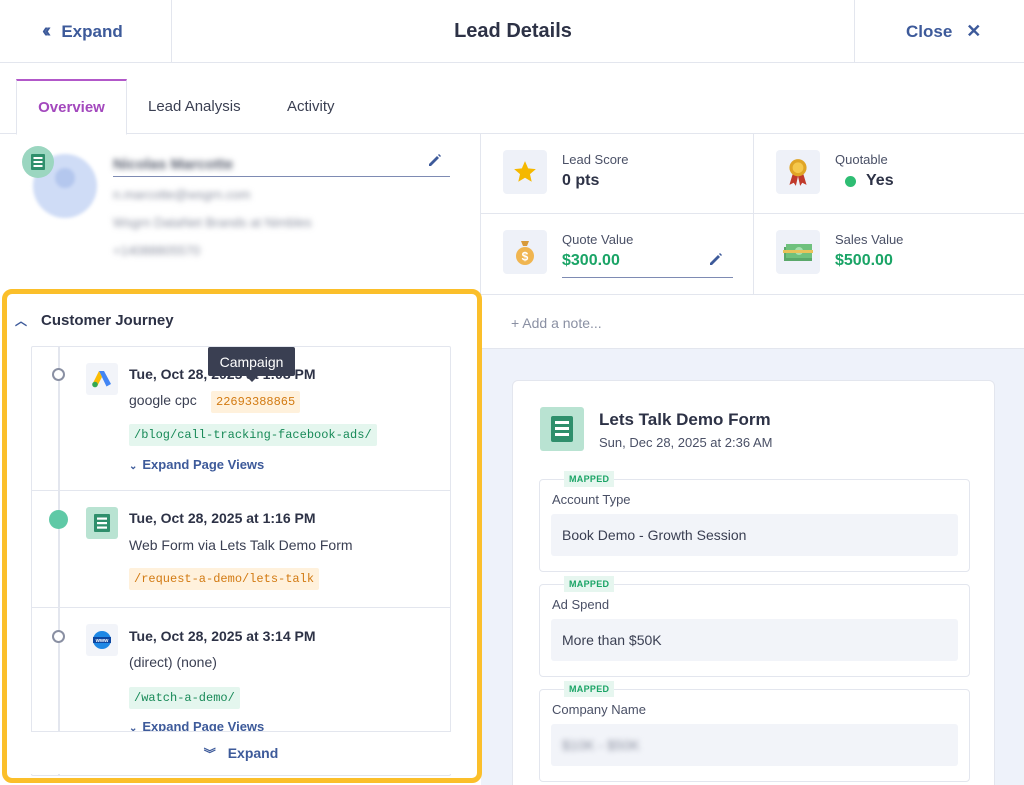  Describe the element at coordinates (850, 181) in the screenshot. I see `status-dot` at that location.